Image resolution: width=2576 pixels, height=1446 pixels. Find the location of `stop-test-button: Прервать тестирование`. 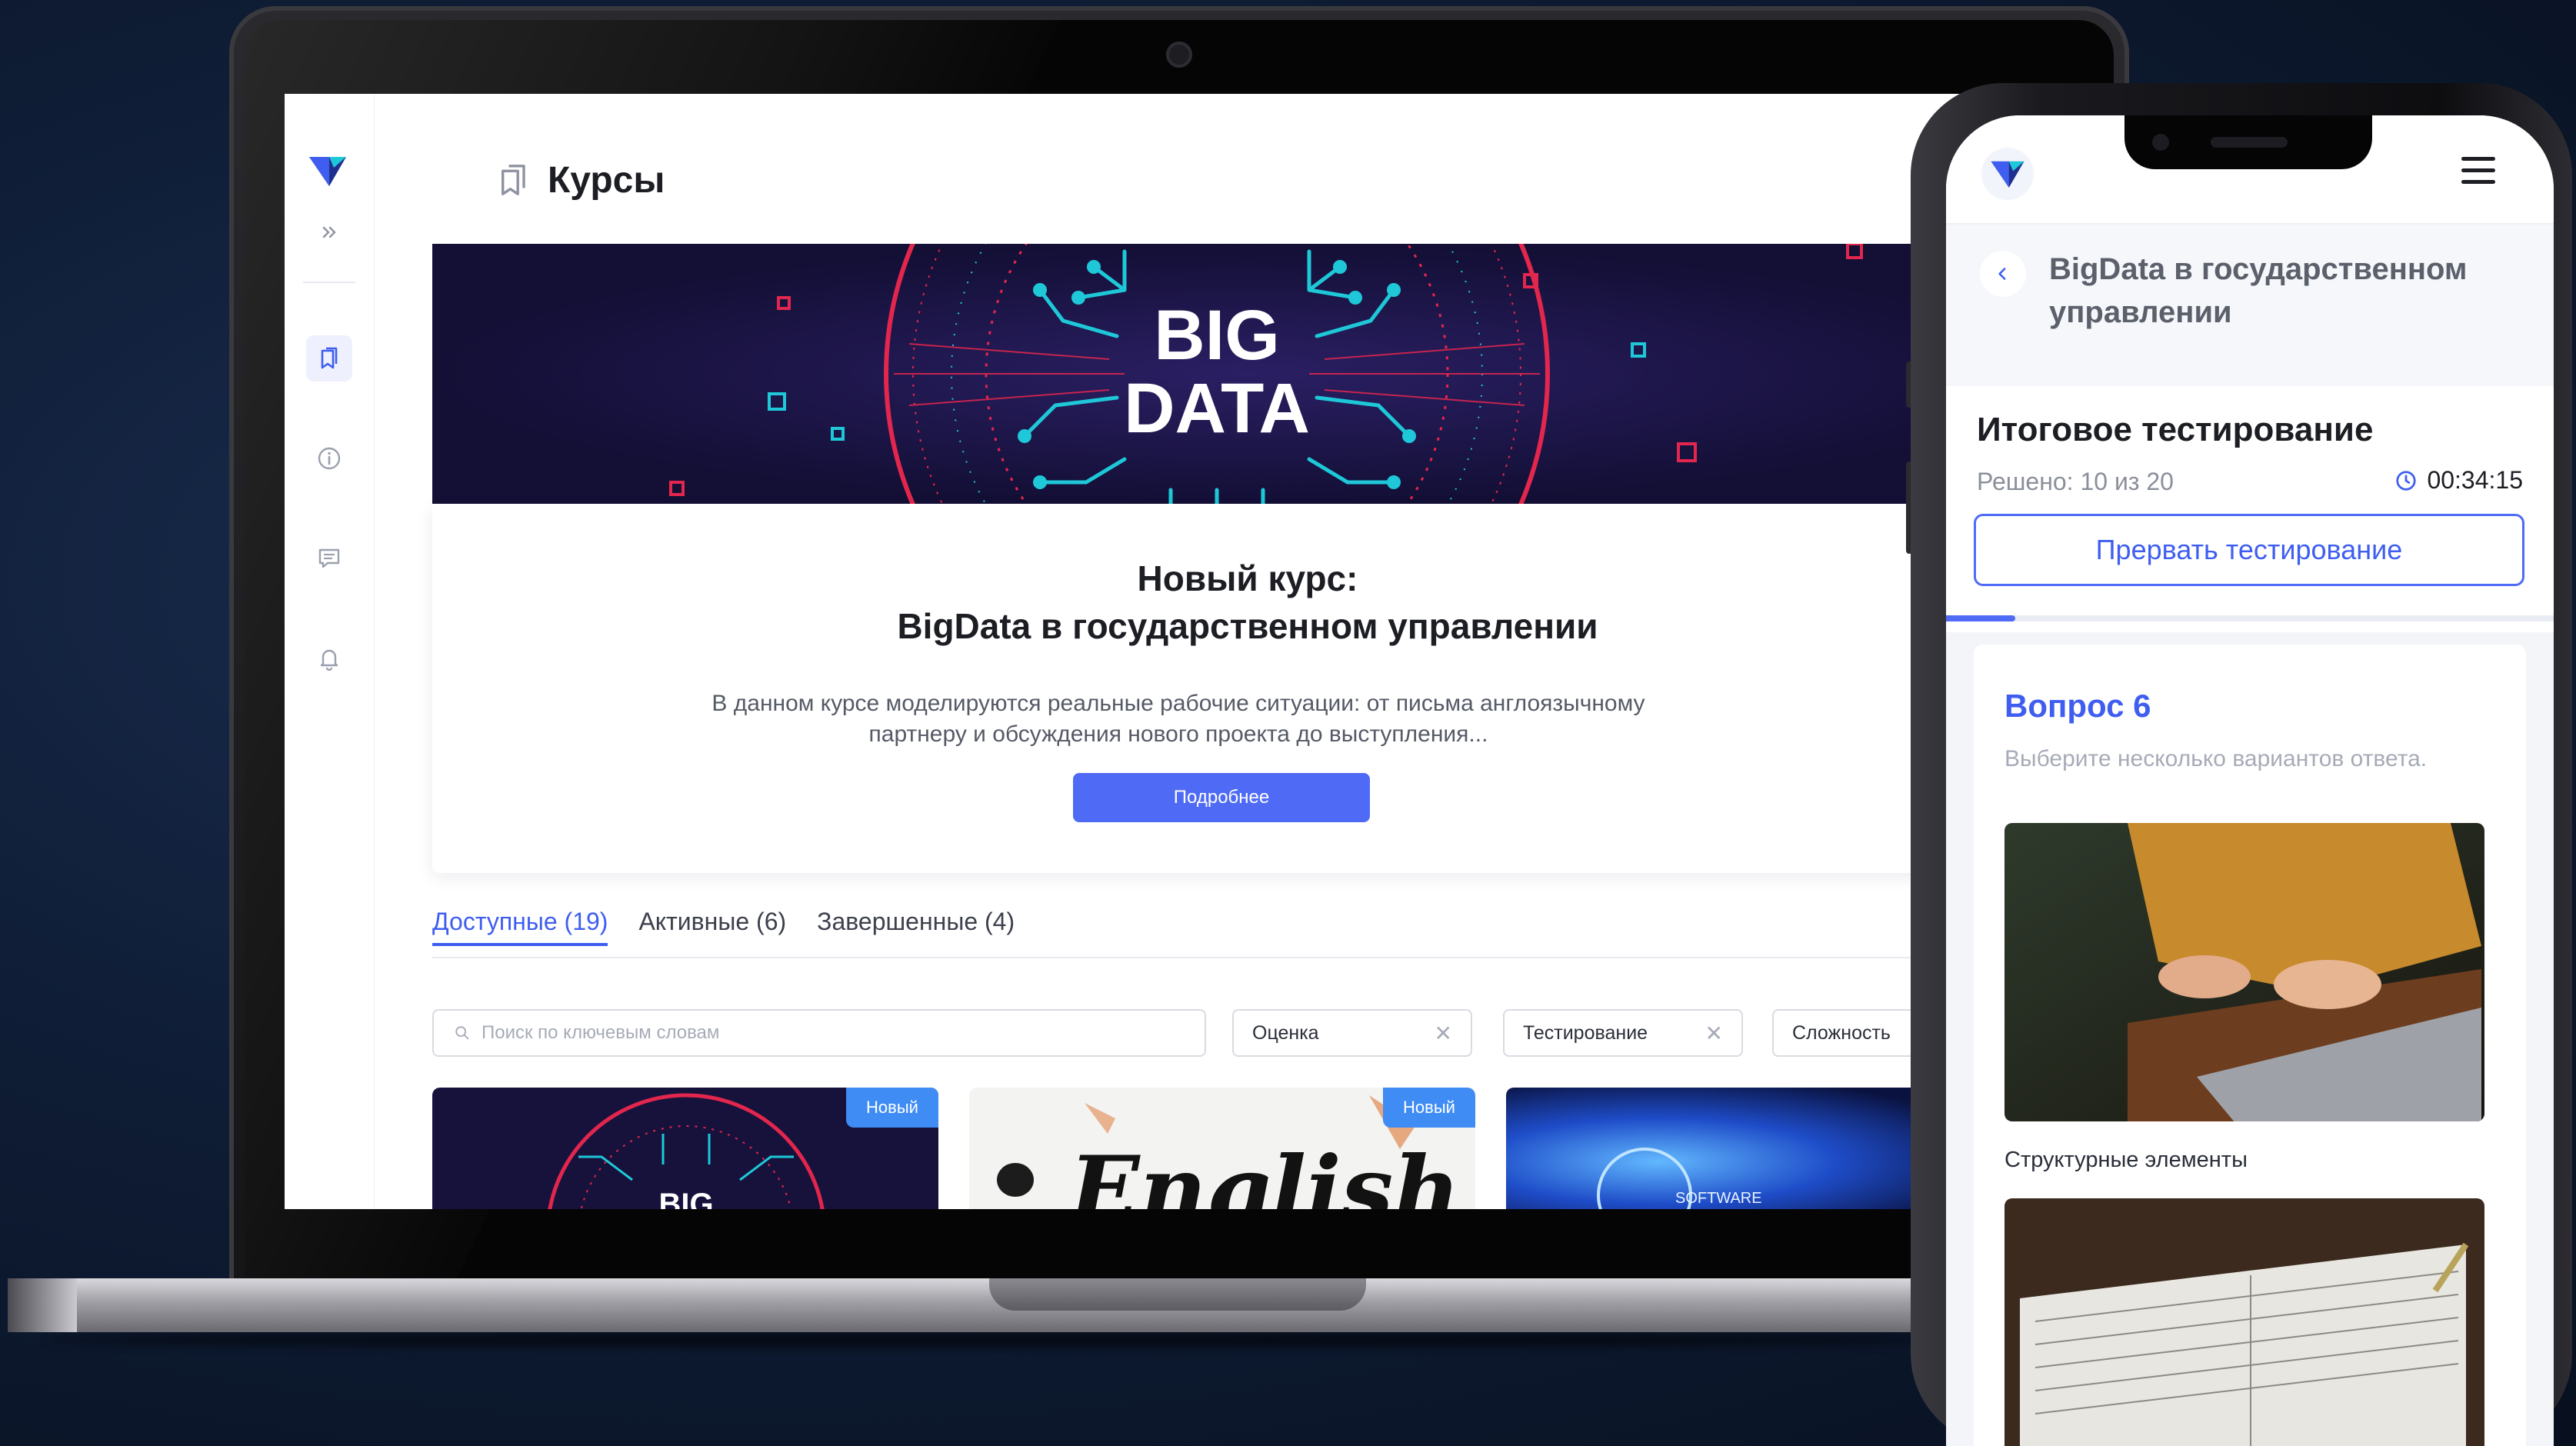

stop-test-button: Прервать тестирование is located at coordinates (2249, 550).